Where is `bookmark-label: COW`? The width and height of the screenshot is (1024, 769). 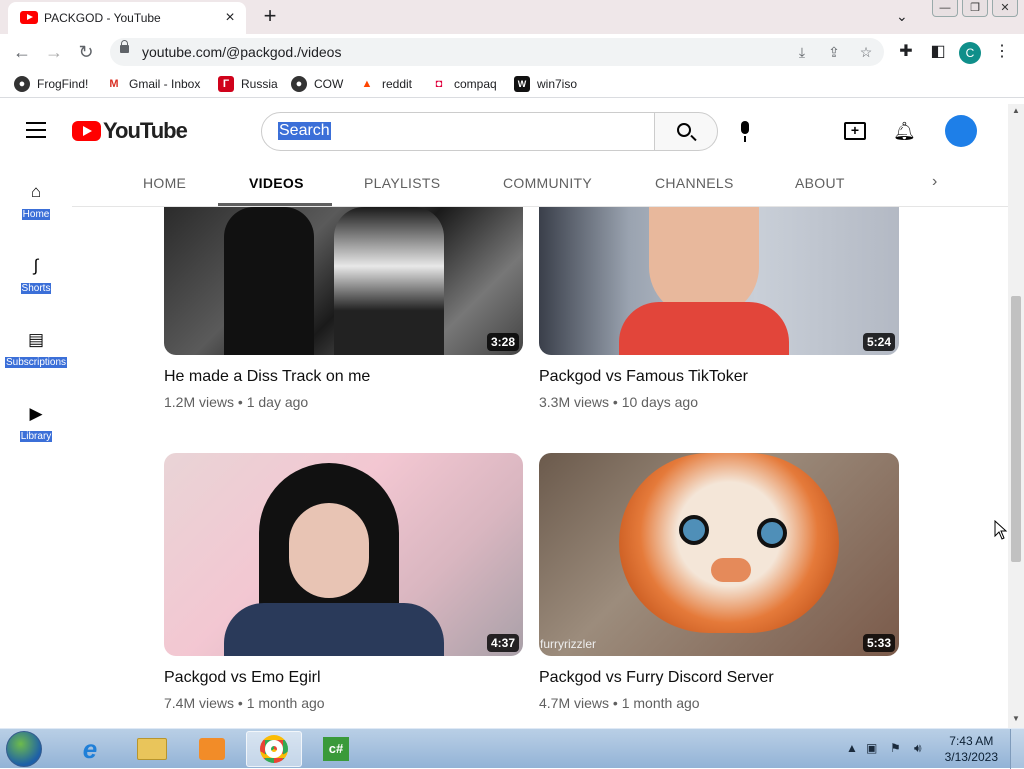
bookmark-label: COW is located at coordinates (329, 84).